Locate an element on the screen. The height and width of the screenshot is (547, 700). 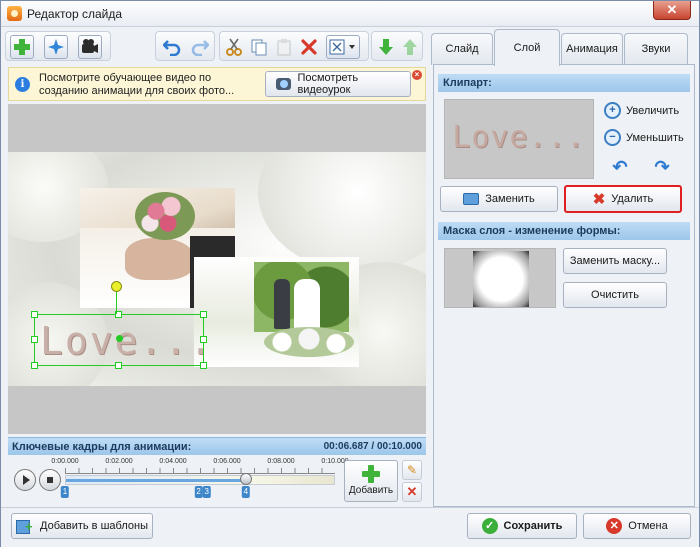
effects-icon is located at coordinates (56, 47).